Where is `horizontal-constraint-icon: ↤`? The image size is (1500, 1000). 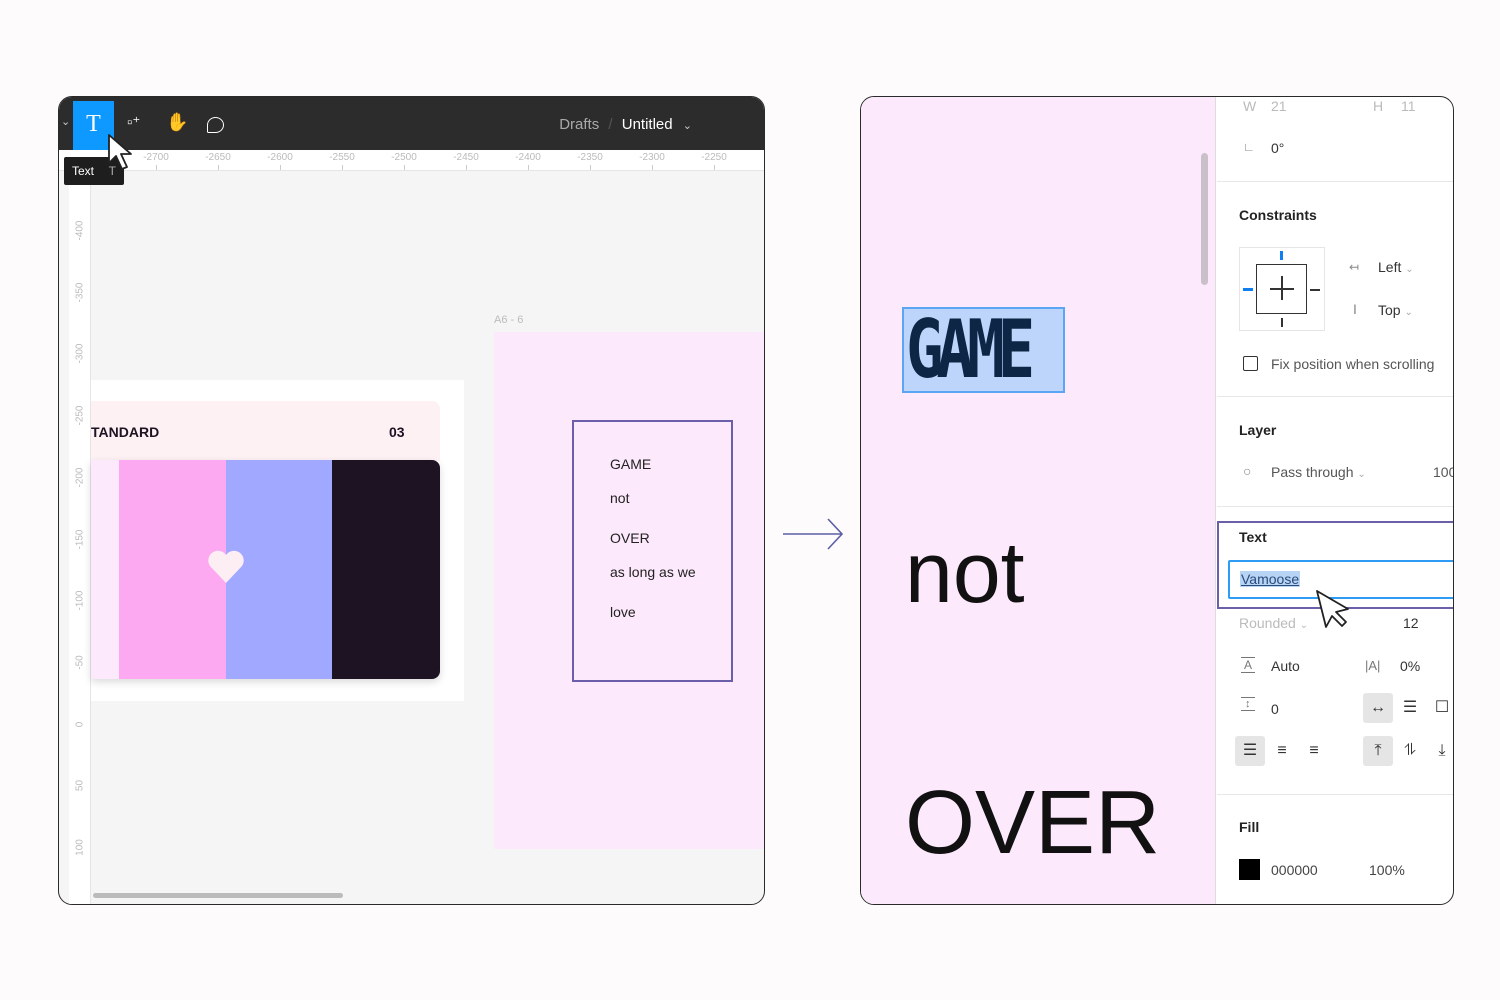 horizontal-constraint-icon: ↤ is located at coordinates (1354, 267).